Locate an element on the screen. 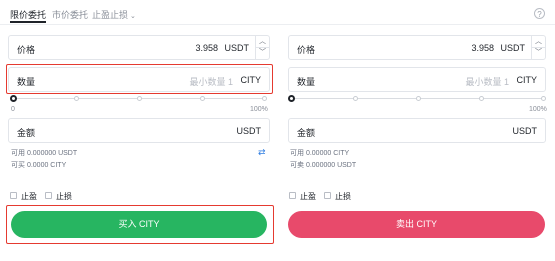 This screenshot has width=555, height=261. buy-take-profit-label: 止盈 is located at coordinates (29, 196).